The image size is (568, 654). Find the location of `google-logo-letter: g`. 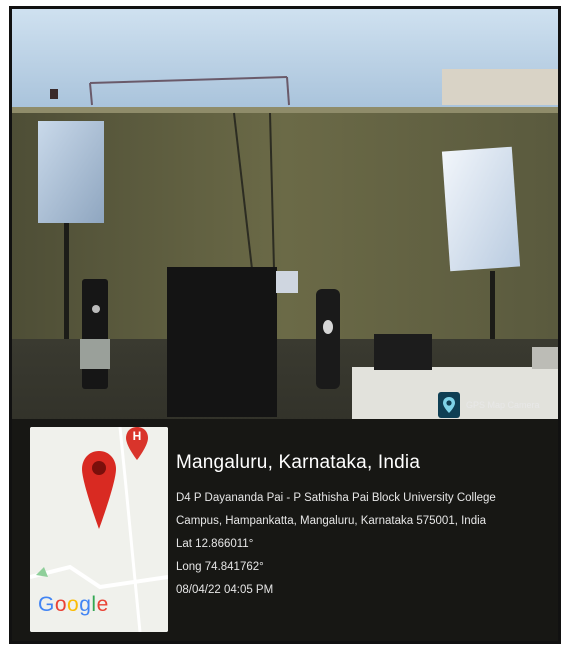

google-logo-letter: g is located at coordinates (85, 604).